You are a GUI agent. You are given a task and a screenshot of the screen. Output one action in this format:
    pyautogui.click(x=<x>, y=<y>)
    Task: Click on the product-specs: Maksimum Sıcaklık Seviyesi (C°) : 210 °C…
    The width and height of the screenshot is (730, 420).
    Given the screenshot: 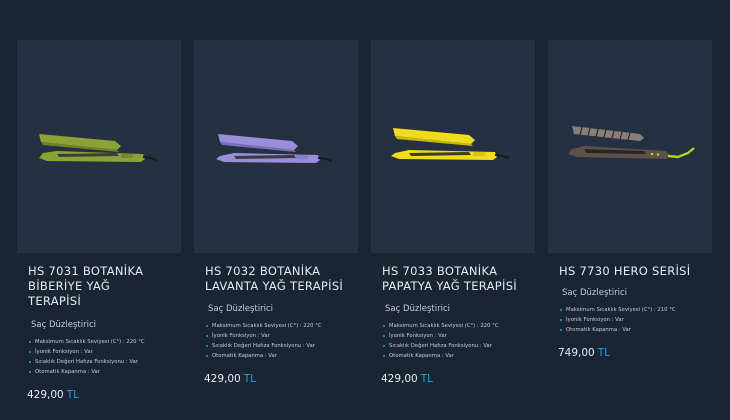 What is the action you would take?
    pyautogui.click(x=617, y=320)
    